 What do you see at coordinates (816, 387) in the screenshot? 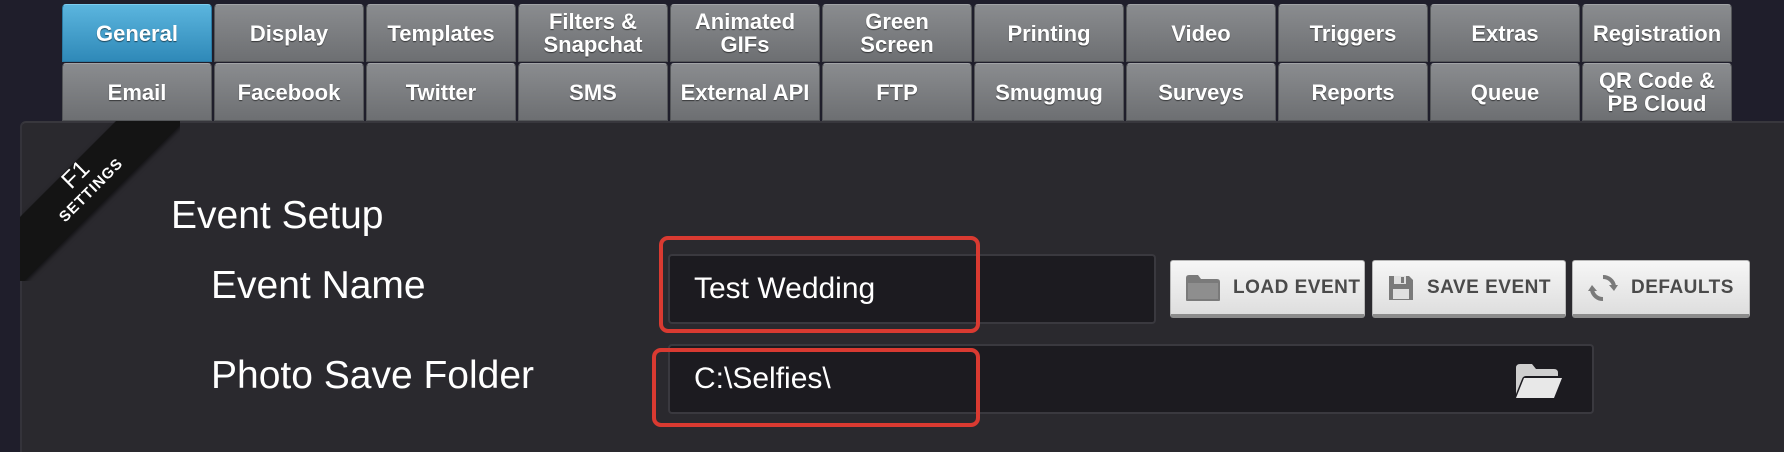
I see `highlight-photo-folder` at bounding box center [816, 387].